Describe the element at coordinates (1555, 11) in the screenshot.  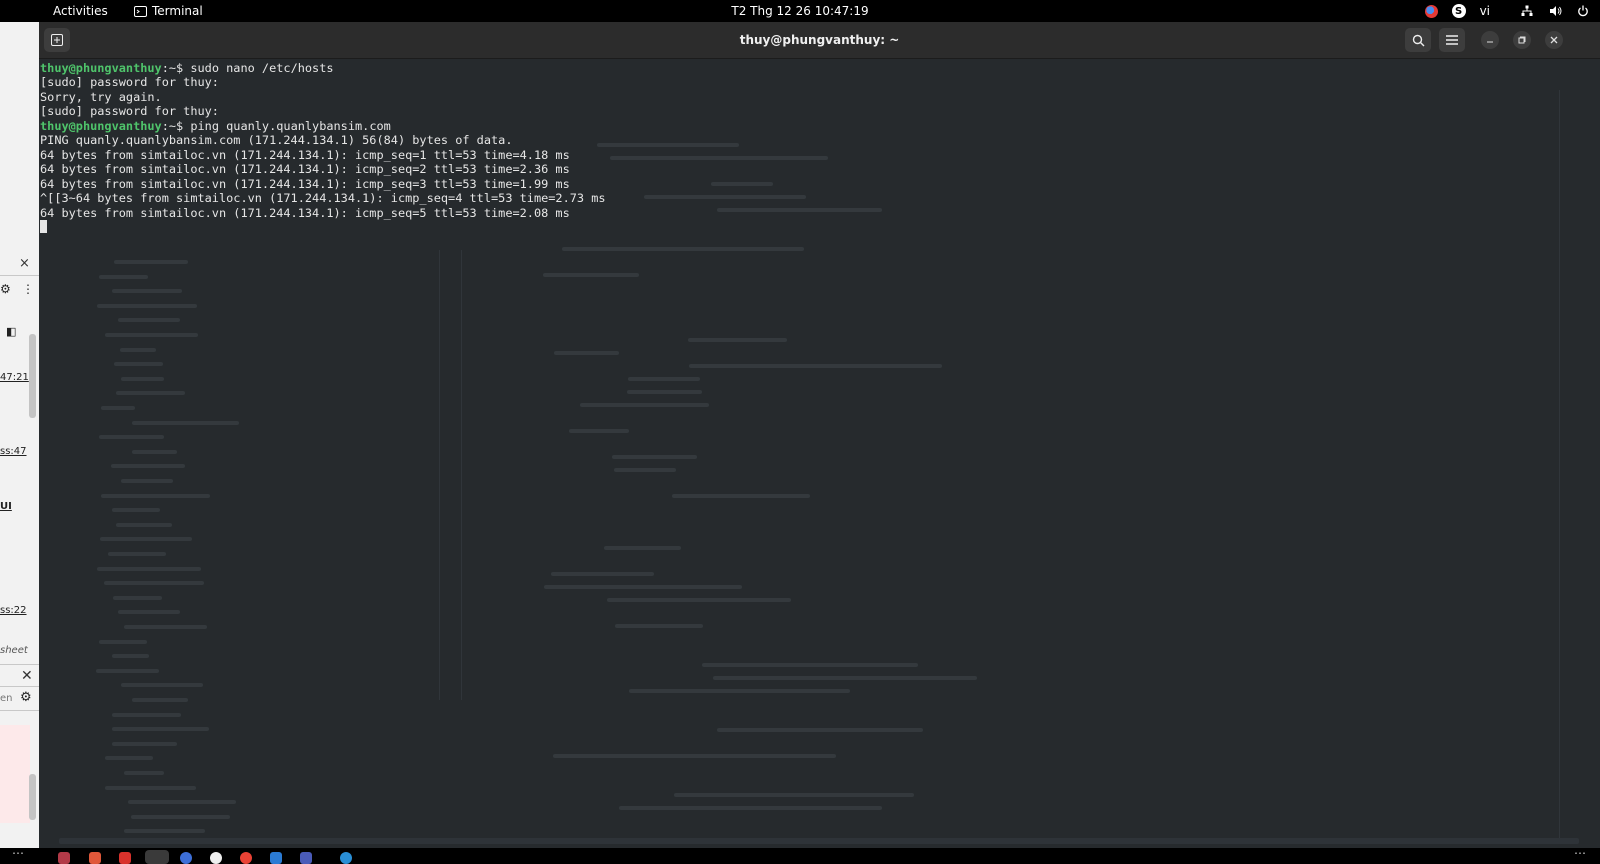
I see `volume-icon` at that location.